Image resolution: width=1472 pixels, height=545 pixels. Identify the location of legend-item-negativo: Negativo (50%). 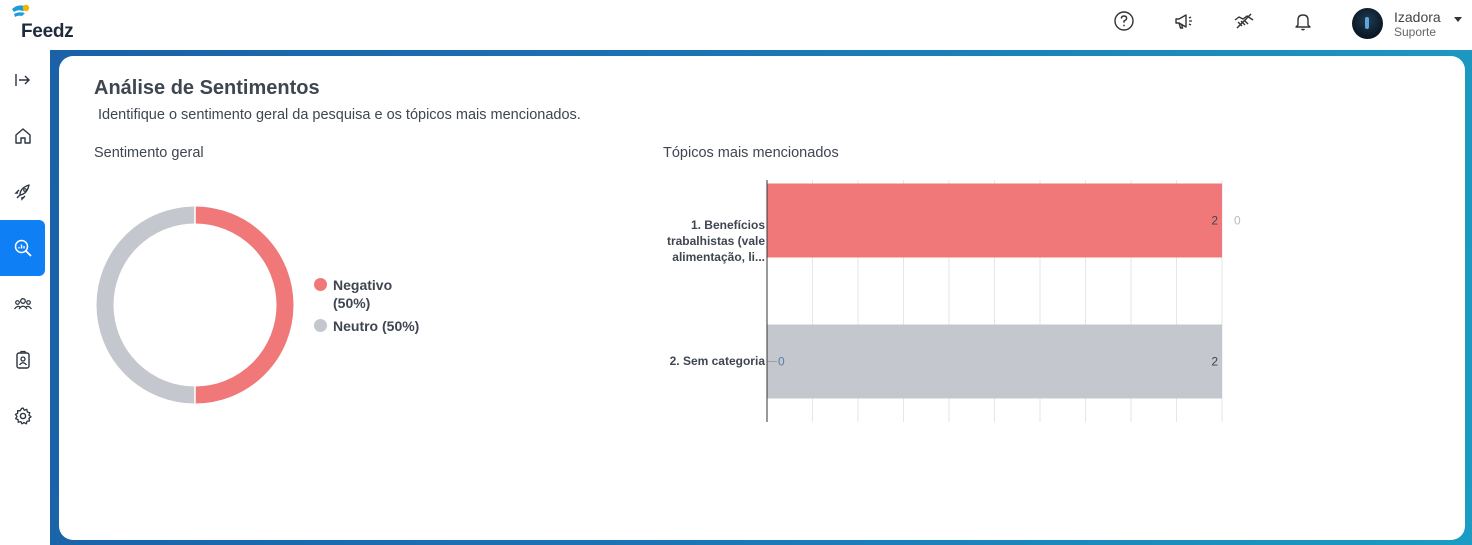
(368, 294).